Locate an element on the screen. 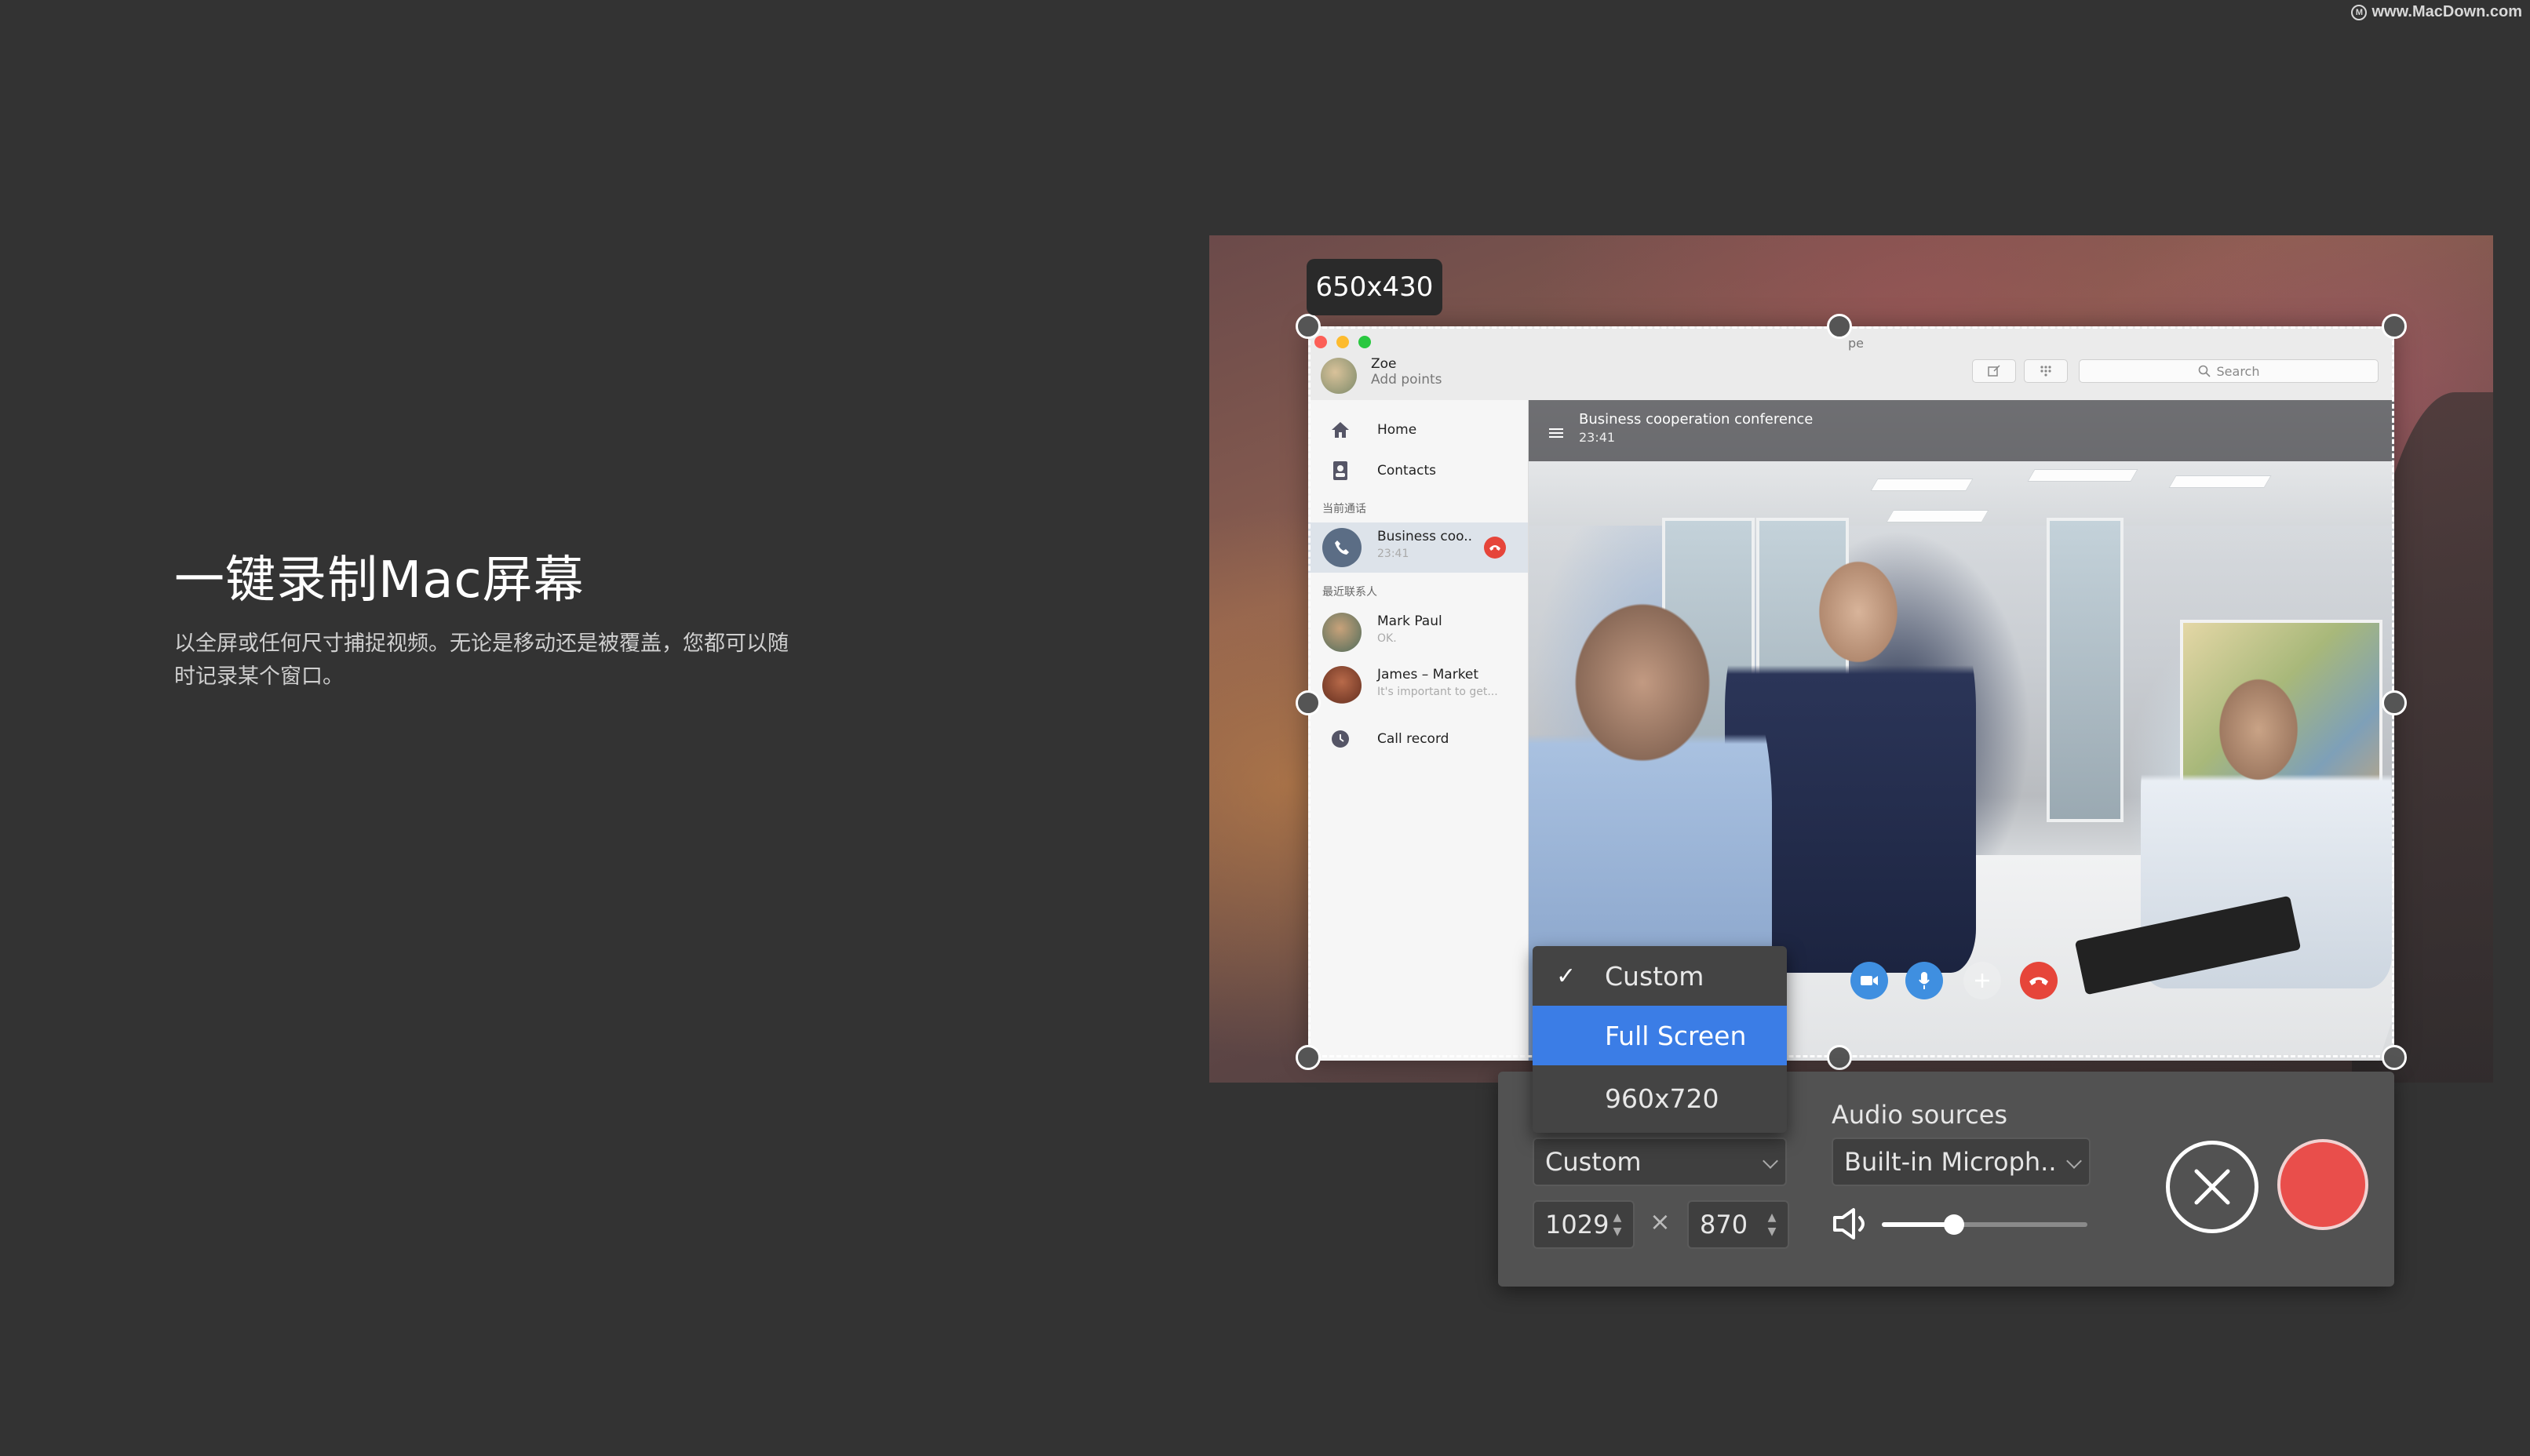 This screenshot has width=2530, height=1456. resize-handle-bottom-left is located at coordinates (1308, 1057).